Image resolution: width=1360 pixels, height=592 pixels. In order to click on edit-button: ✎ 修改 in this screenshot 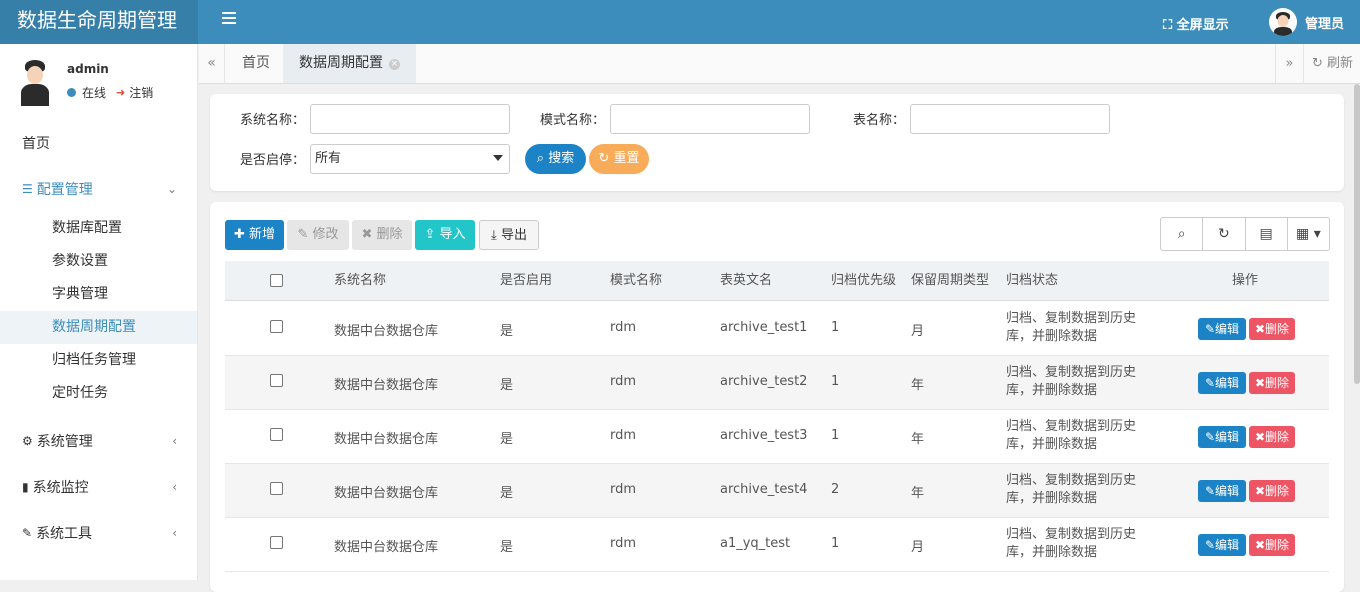, I will do `click(318, 235)`.